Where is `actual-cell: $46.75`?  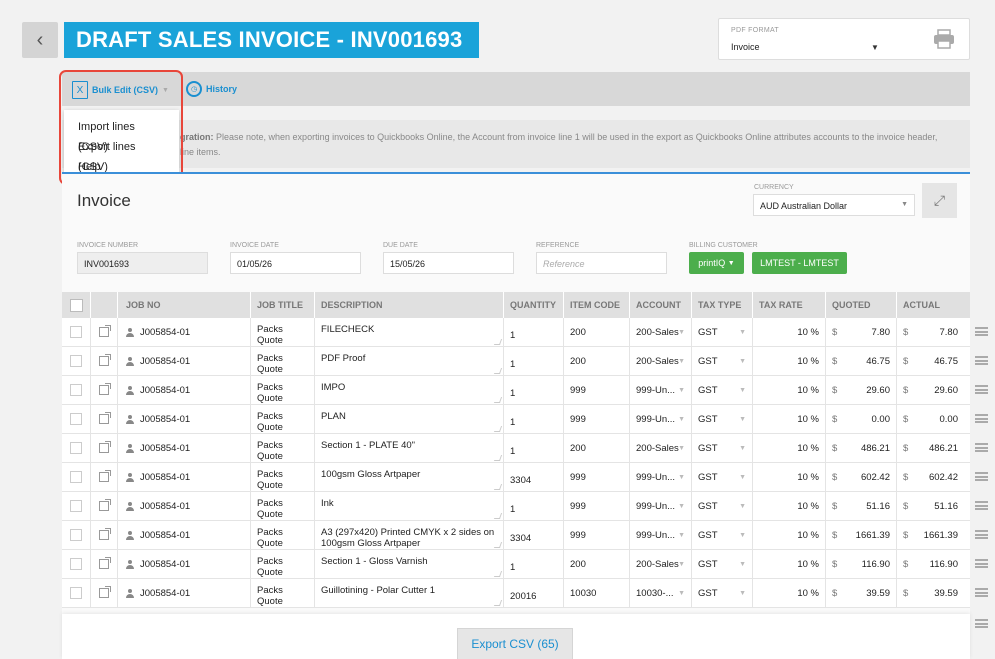 actual-cell: $46.75 is located at coordinates (930, 361).